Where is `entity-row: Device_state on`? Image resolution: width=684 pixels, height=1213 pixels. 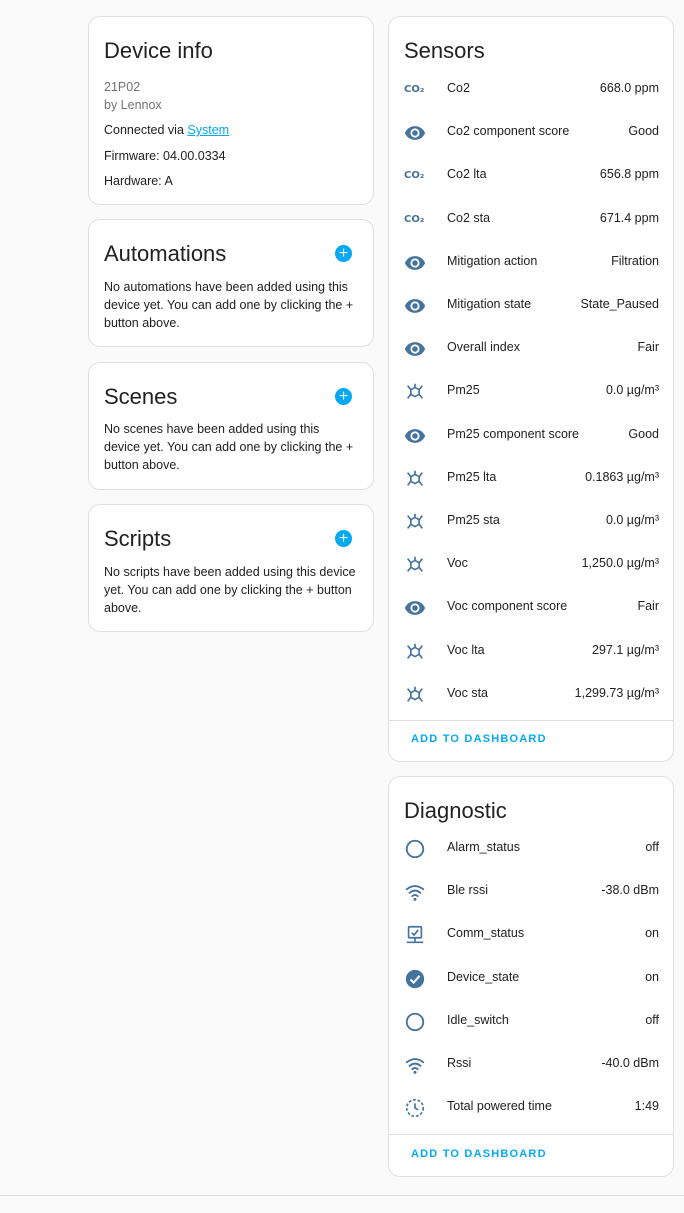 entity-row: Device_state on is located at coordinates (531, 979).